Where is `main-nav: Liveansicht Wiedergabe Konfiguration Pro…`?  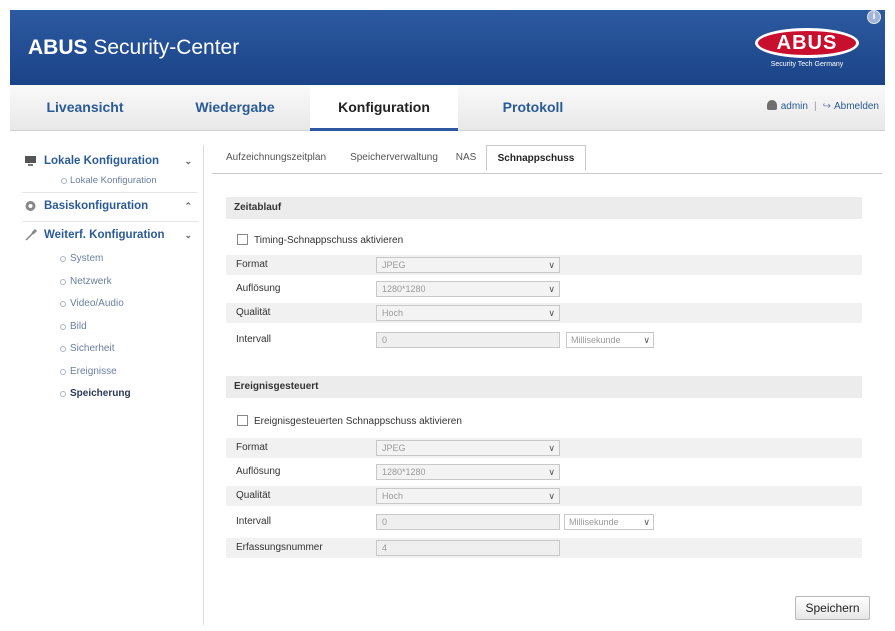
main-nav: Liveansicht Wiedergabe Konfiguration Pro… is located at coordinates (447, 108).